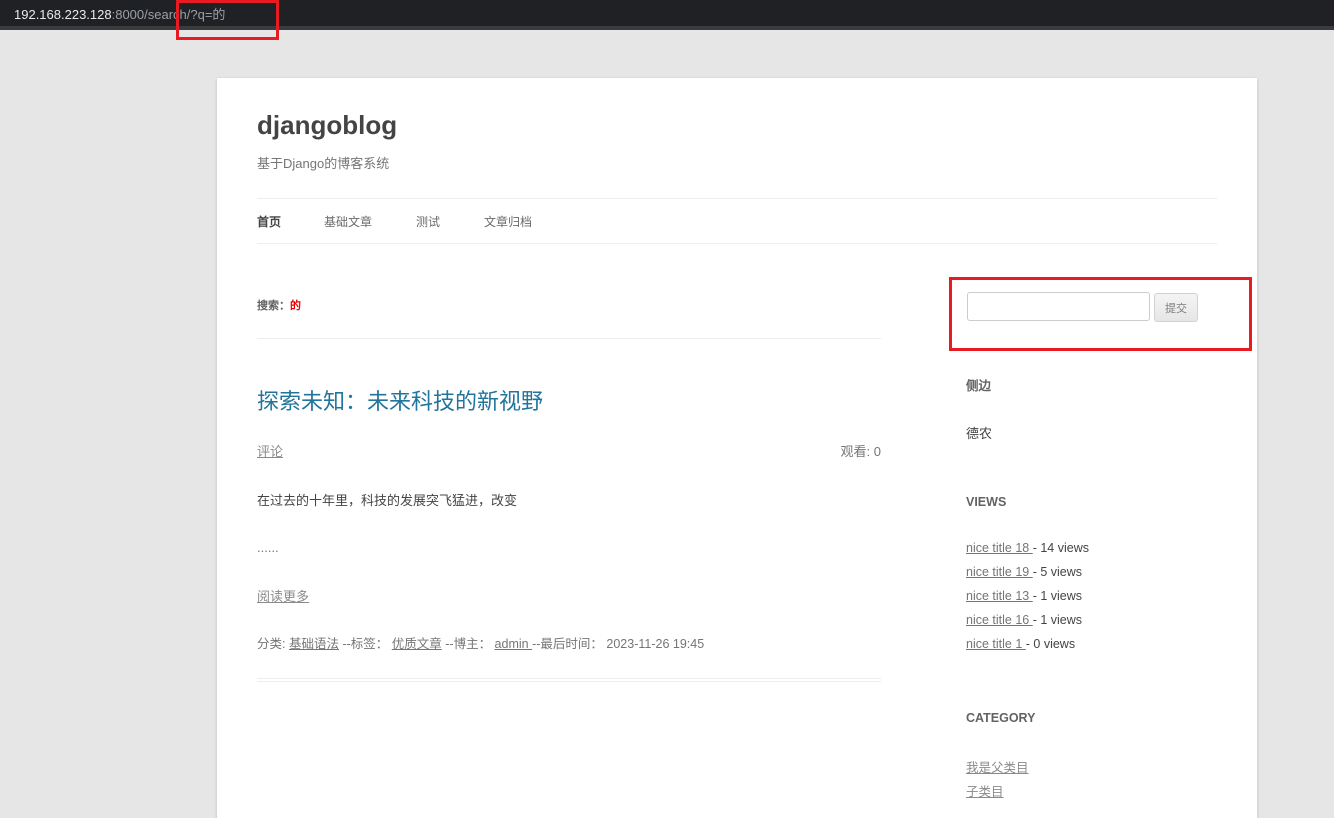 The image size is (1334, 818). I want to click on views-item-count: - 14 views, so click(1060, 548).